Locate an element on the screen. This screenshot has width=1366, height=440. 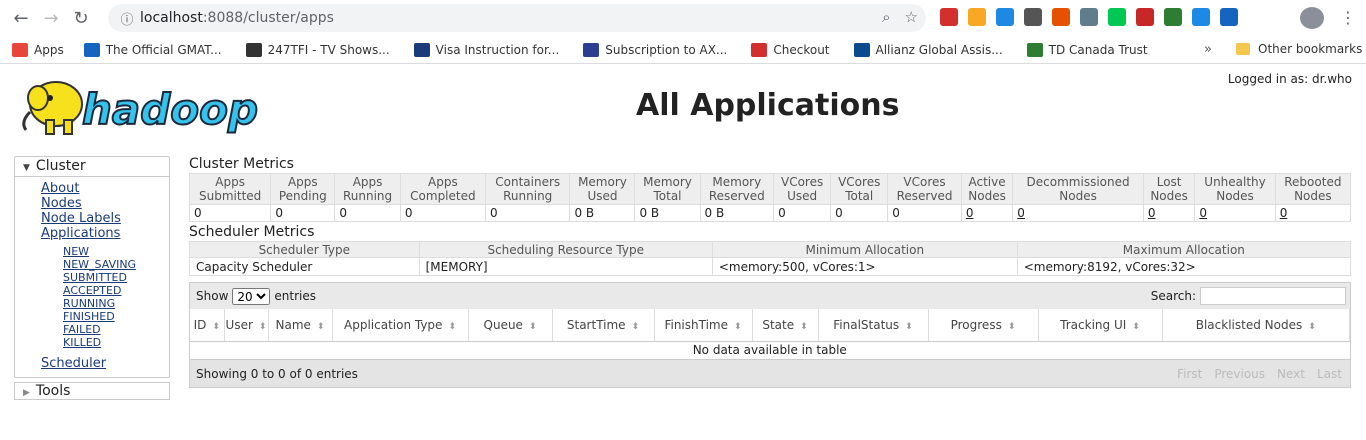
state-link-running: RUNNING is located at coordinates (116, 303).